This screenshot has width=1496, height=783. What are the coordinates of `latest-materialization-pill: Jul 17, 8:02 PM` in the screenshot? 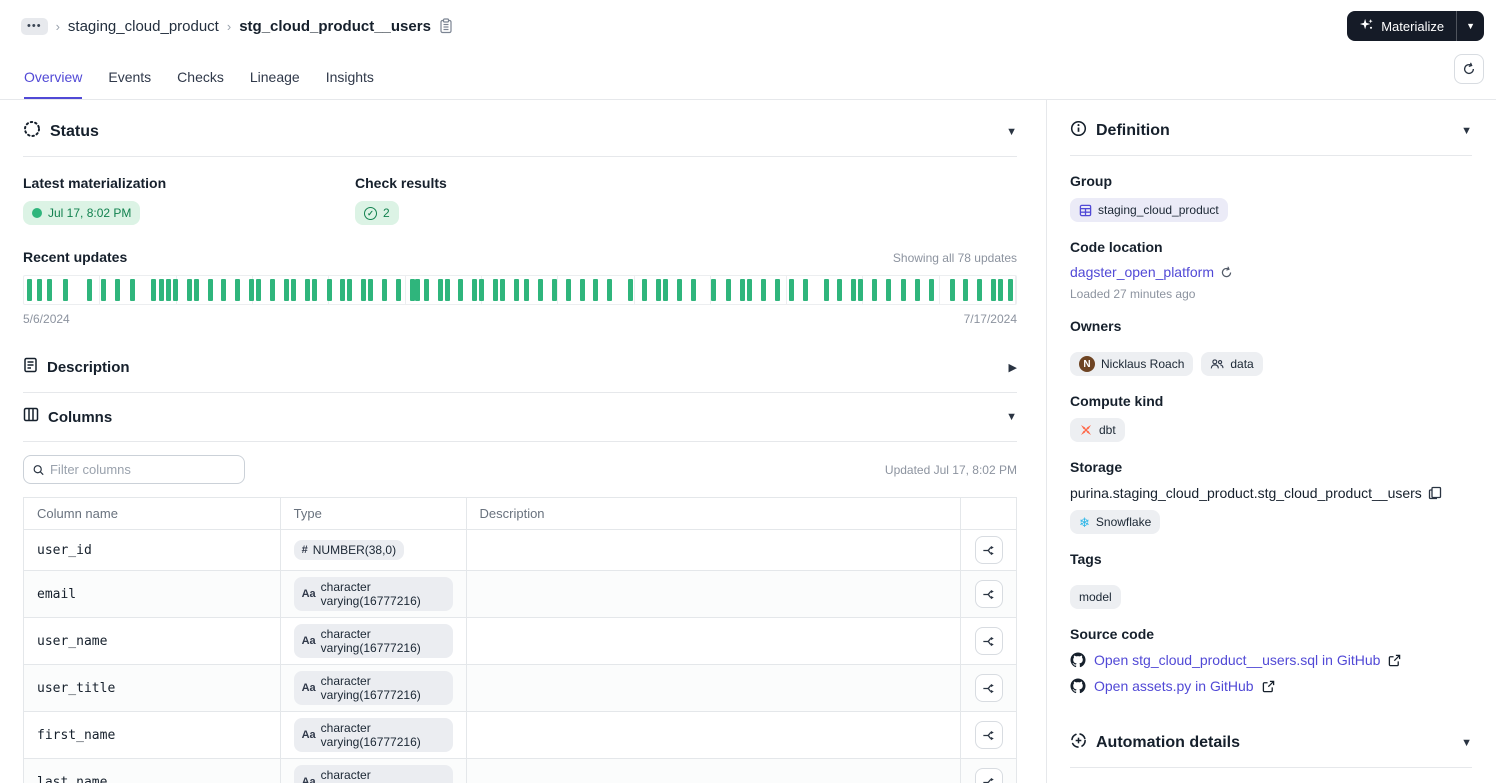 It's located at (82, 213).